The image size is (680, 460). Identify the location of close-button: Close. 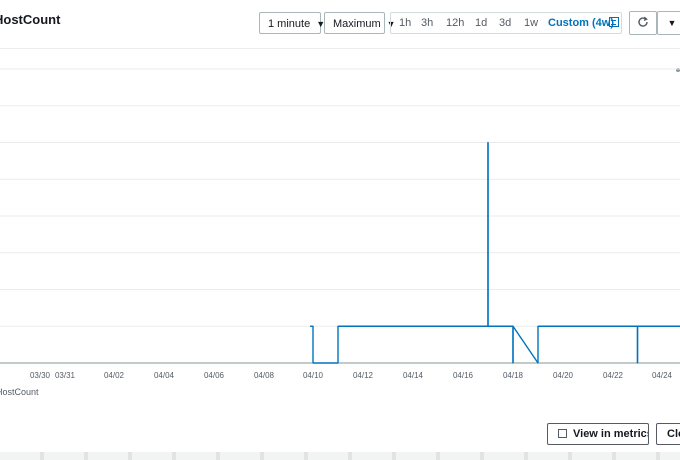
(668, 434).